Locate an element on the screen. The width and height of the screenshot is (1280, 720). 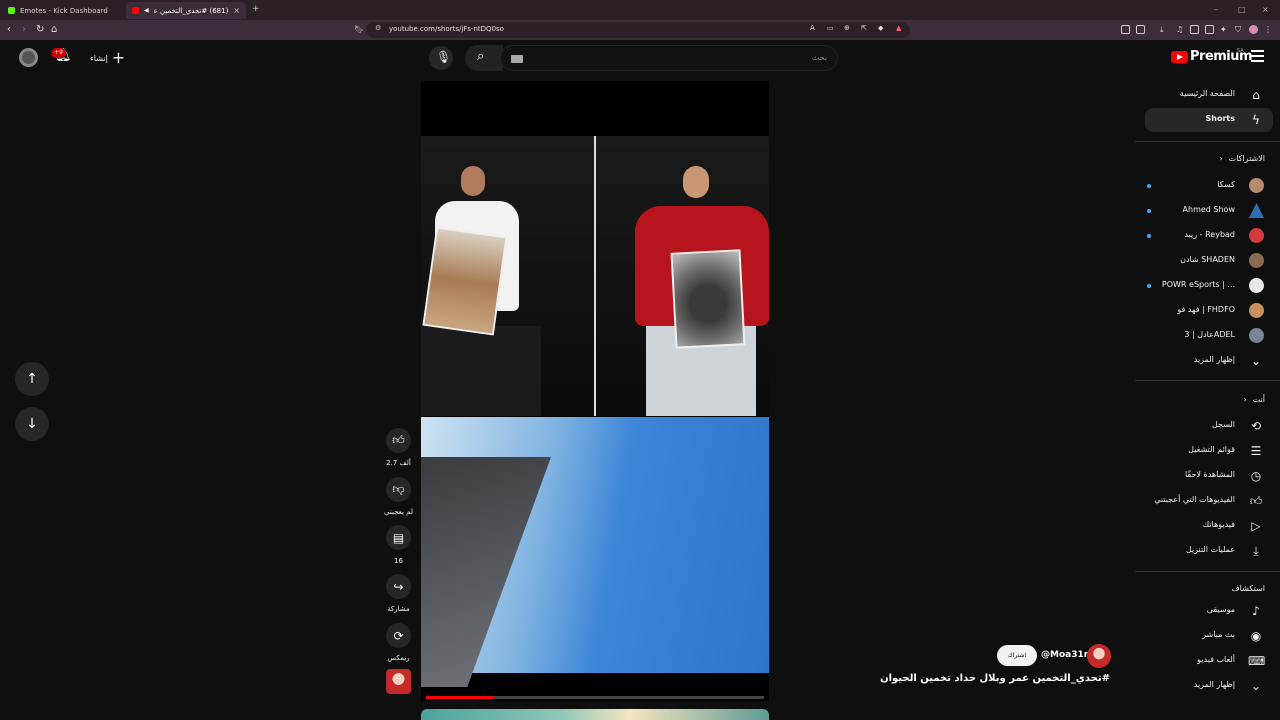
show-more-subscriptions: إظهار المزيد ⌄ is located at coordinates (1209, 361).